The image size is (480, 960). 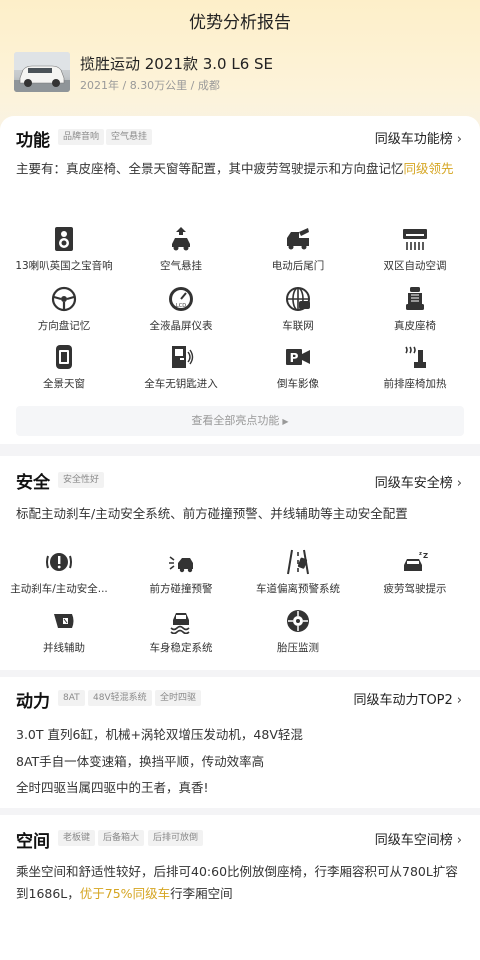 I want to click on safety-label: 前方碰撞预警, so click(x=181, y=589).